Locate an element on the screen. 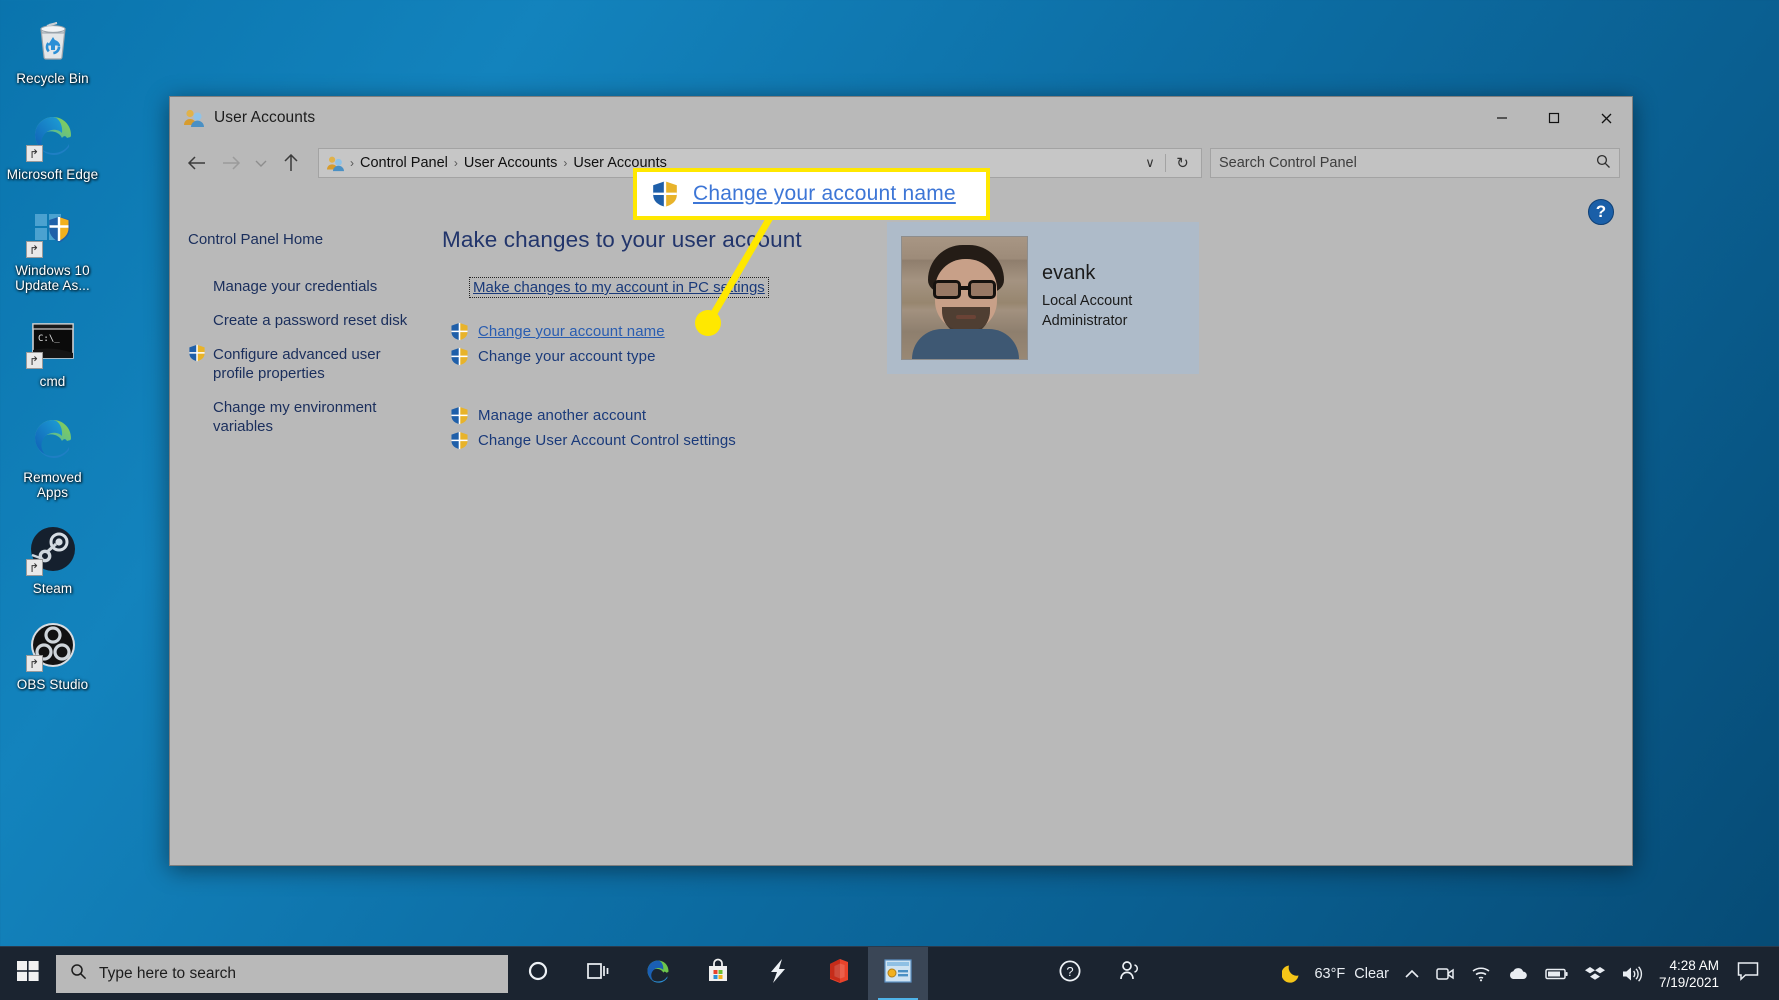  microsoft-office-icon is located at coordinates (838, 973).